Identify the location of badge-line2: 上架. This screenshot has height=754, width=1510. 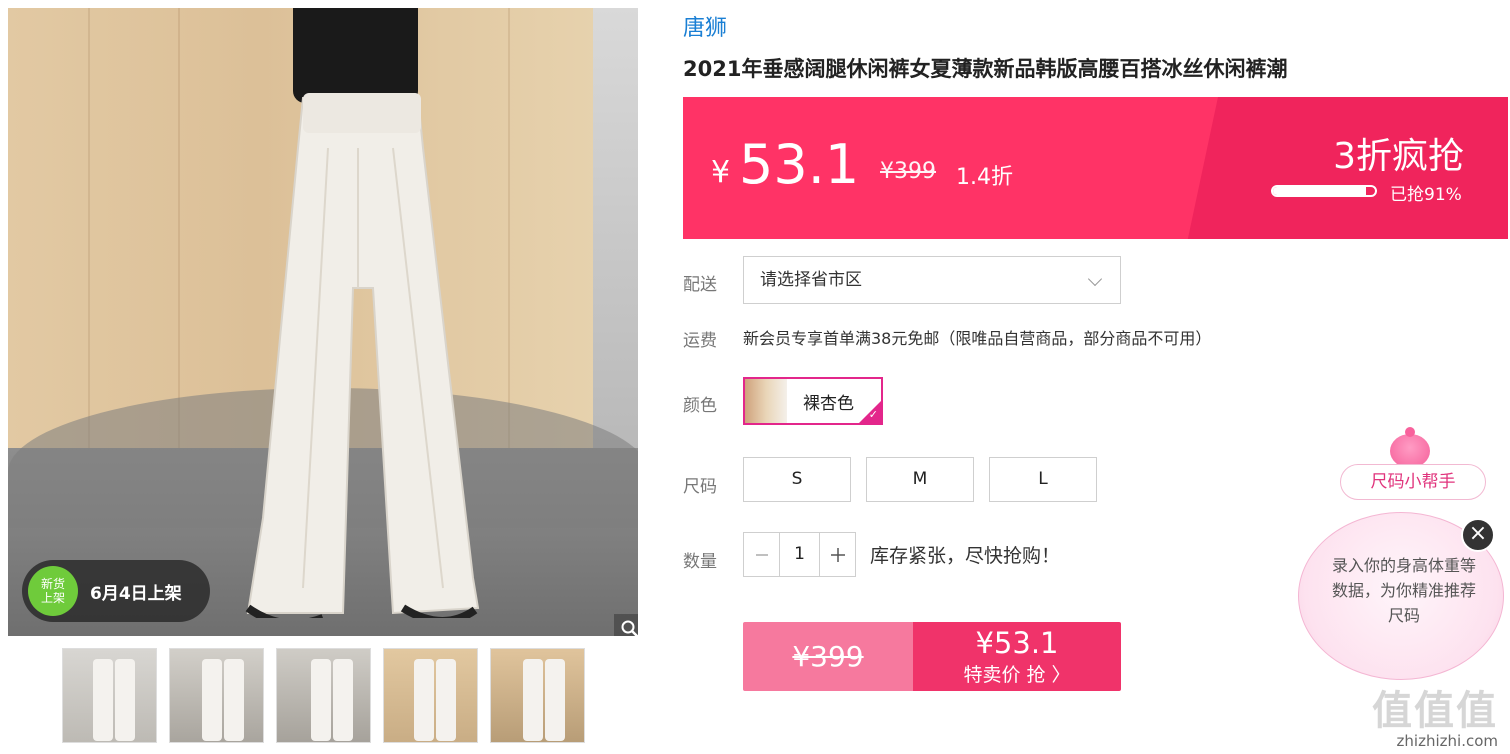
(52, 598).